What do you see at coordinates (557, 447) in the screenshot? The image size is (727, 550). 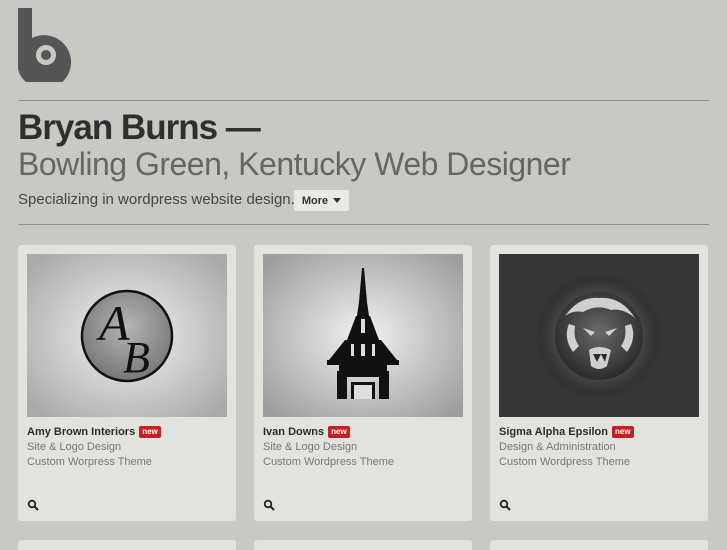 I see `project-service: Design & Administration` at bounding box center [557, 447].